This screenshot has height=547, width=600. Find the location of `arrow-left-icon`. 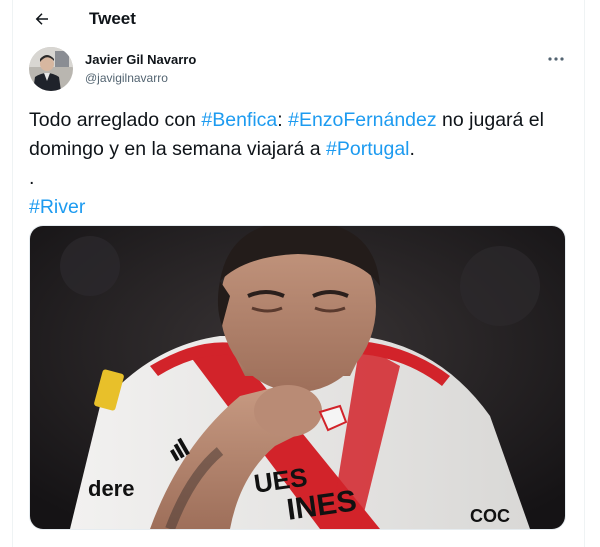

arrow-left-icon is located at coordinates (41, 19).